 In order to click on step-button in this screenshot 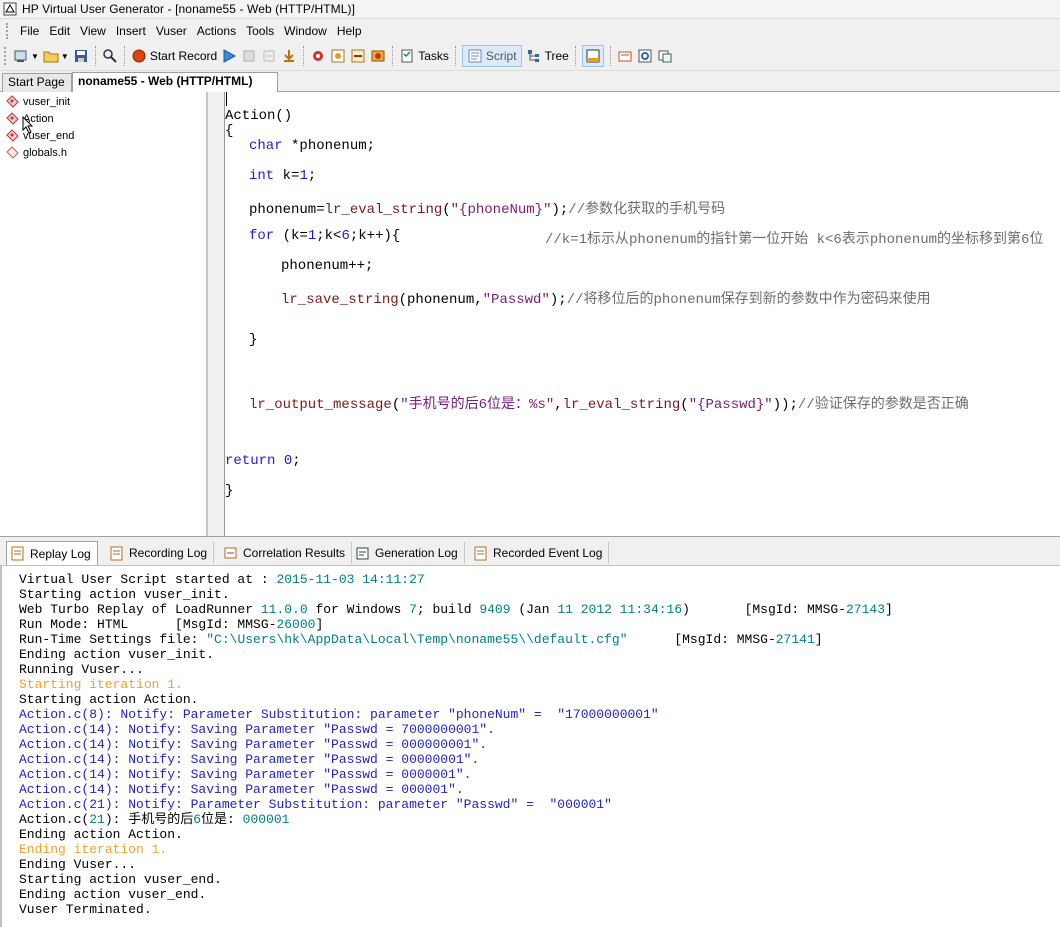, I will do `click(269, 56)`.